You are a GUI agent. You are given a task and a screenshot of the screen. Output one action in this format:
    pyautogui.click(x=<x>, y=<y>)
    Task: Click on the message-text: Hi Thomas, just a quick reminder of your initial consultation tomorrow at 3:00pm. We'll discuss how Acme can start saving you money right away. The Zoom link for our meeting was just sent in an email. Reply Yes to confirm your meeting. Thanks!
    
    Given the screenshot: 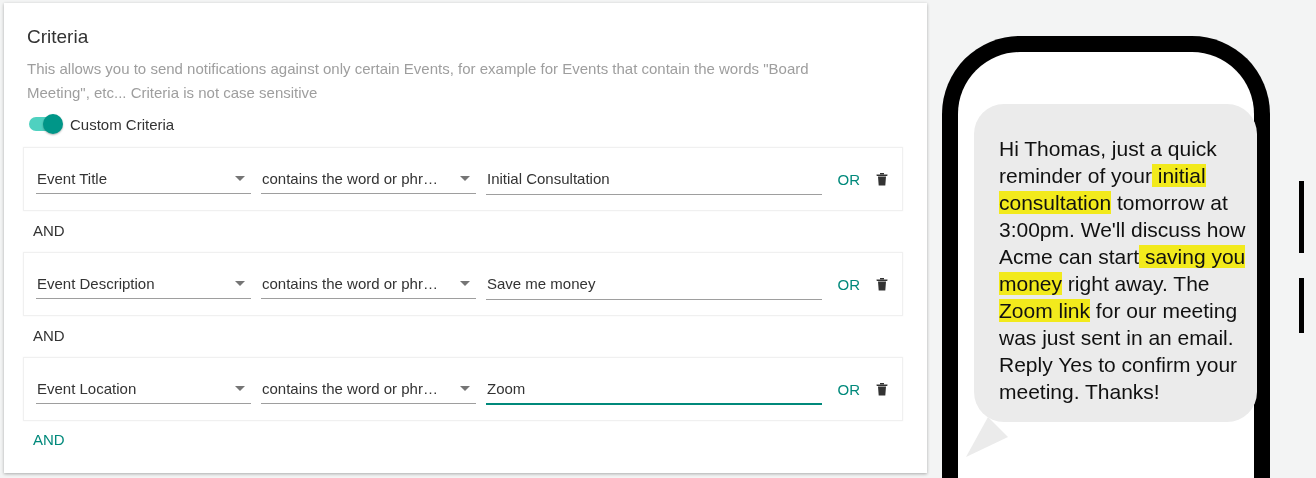 What is the action you would take?
    pyautogui.click(x=1123, y=270)
    